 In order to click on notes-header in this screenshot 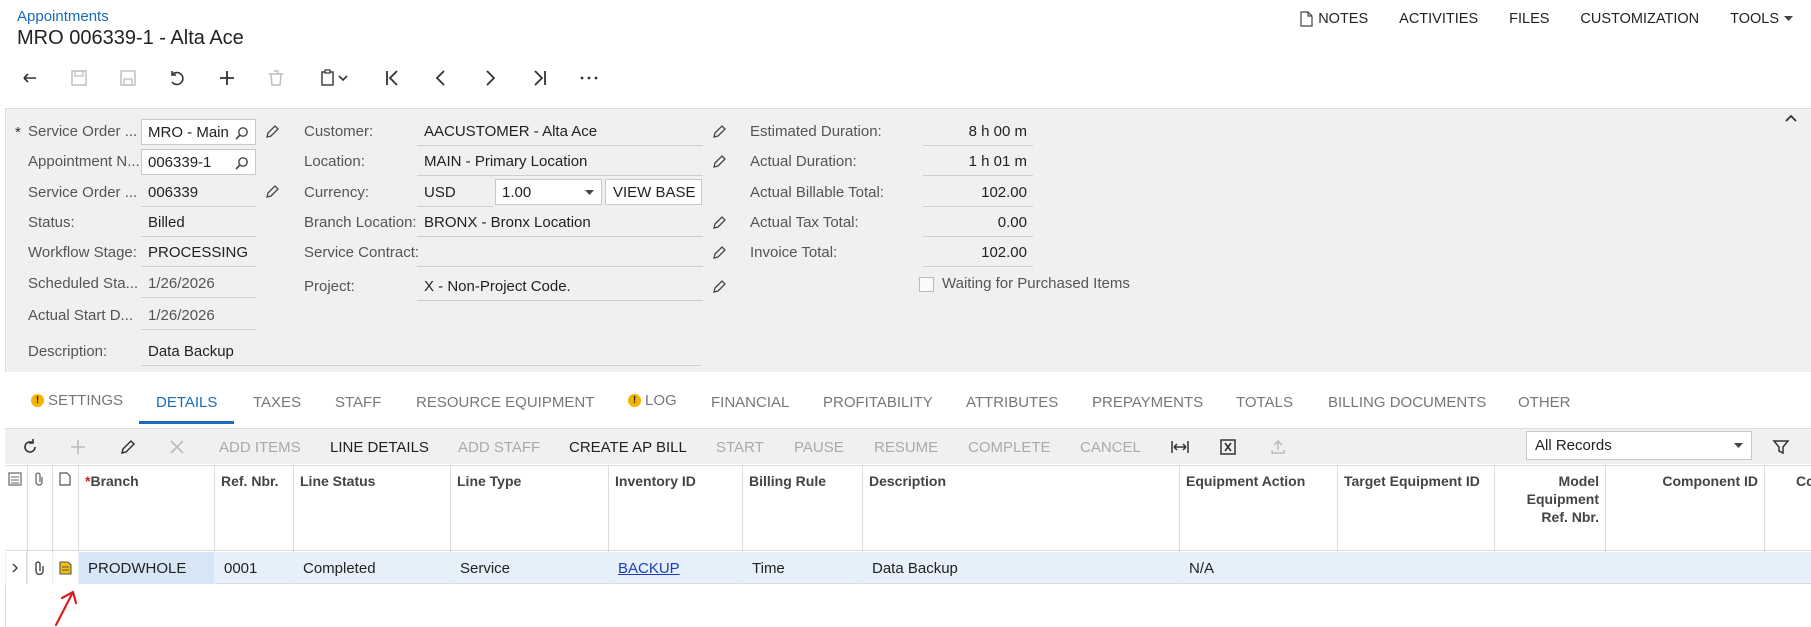, I will do `click(65, 509)`.